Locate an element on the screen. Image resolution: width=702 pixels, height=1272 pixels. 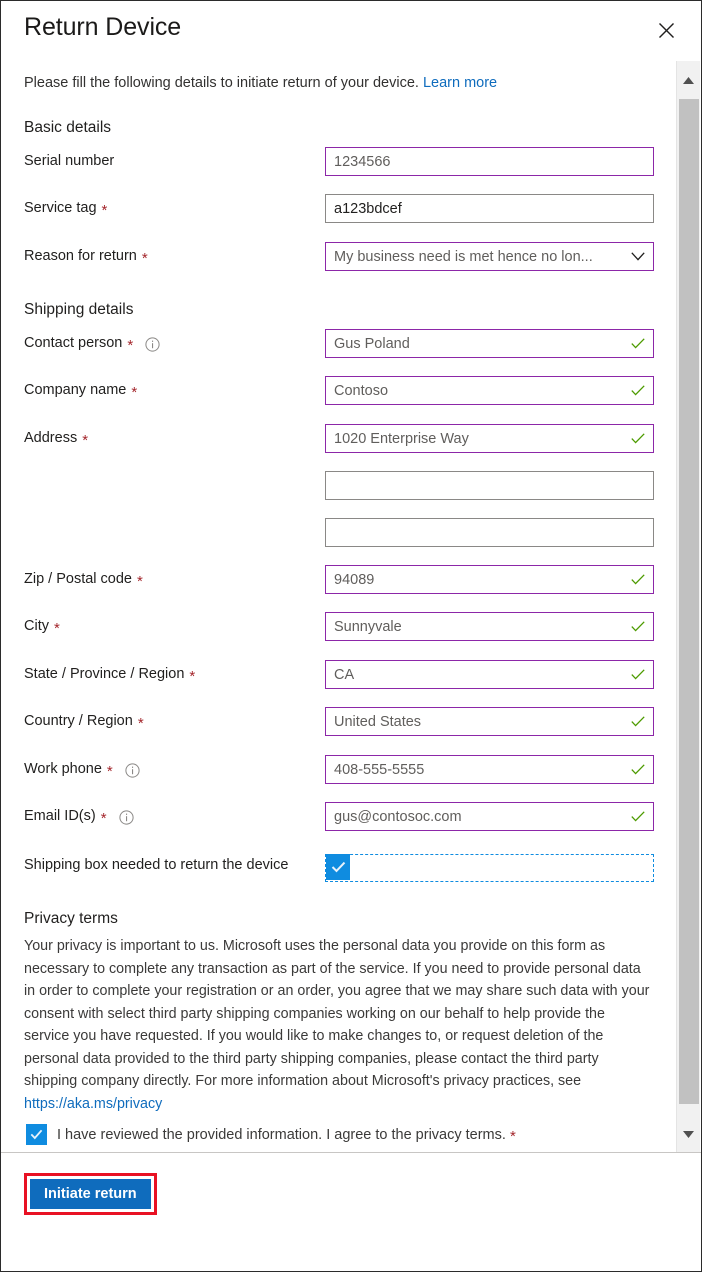
checkmark-icon is located at coordinates (36, 1134).